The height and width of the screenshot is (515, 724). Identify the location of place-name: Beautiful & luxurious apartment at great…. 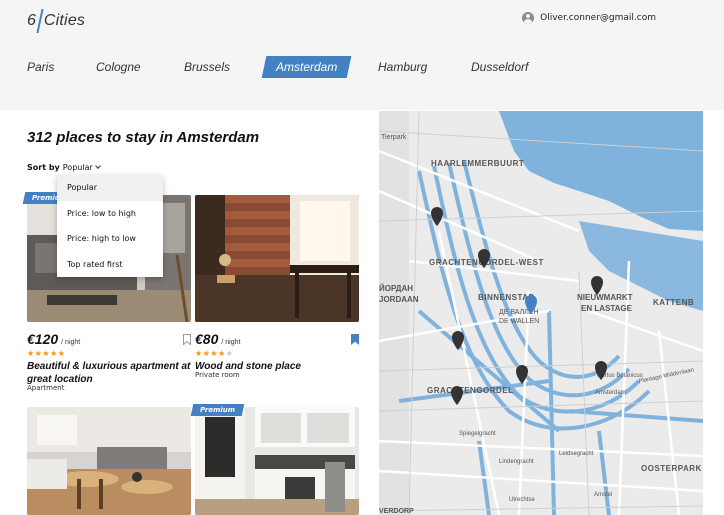
(109, 373).